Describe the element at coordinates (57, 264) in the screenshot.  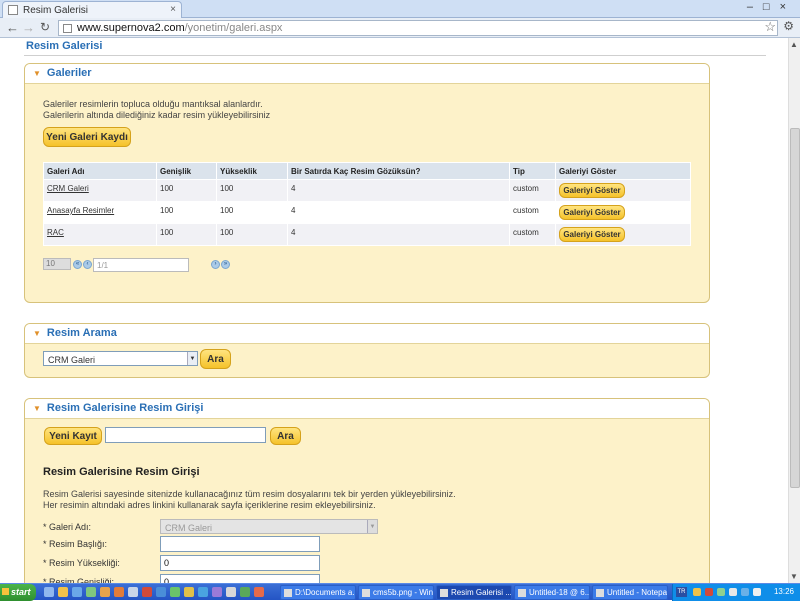
I see `page-size-select: 10` at that location.